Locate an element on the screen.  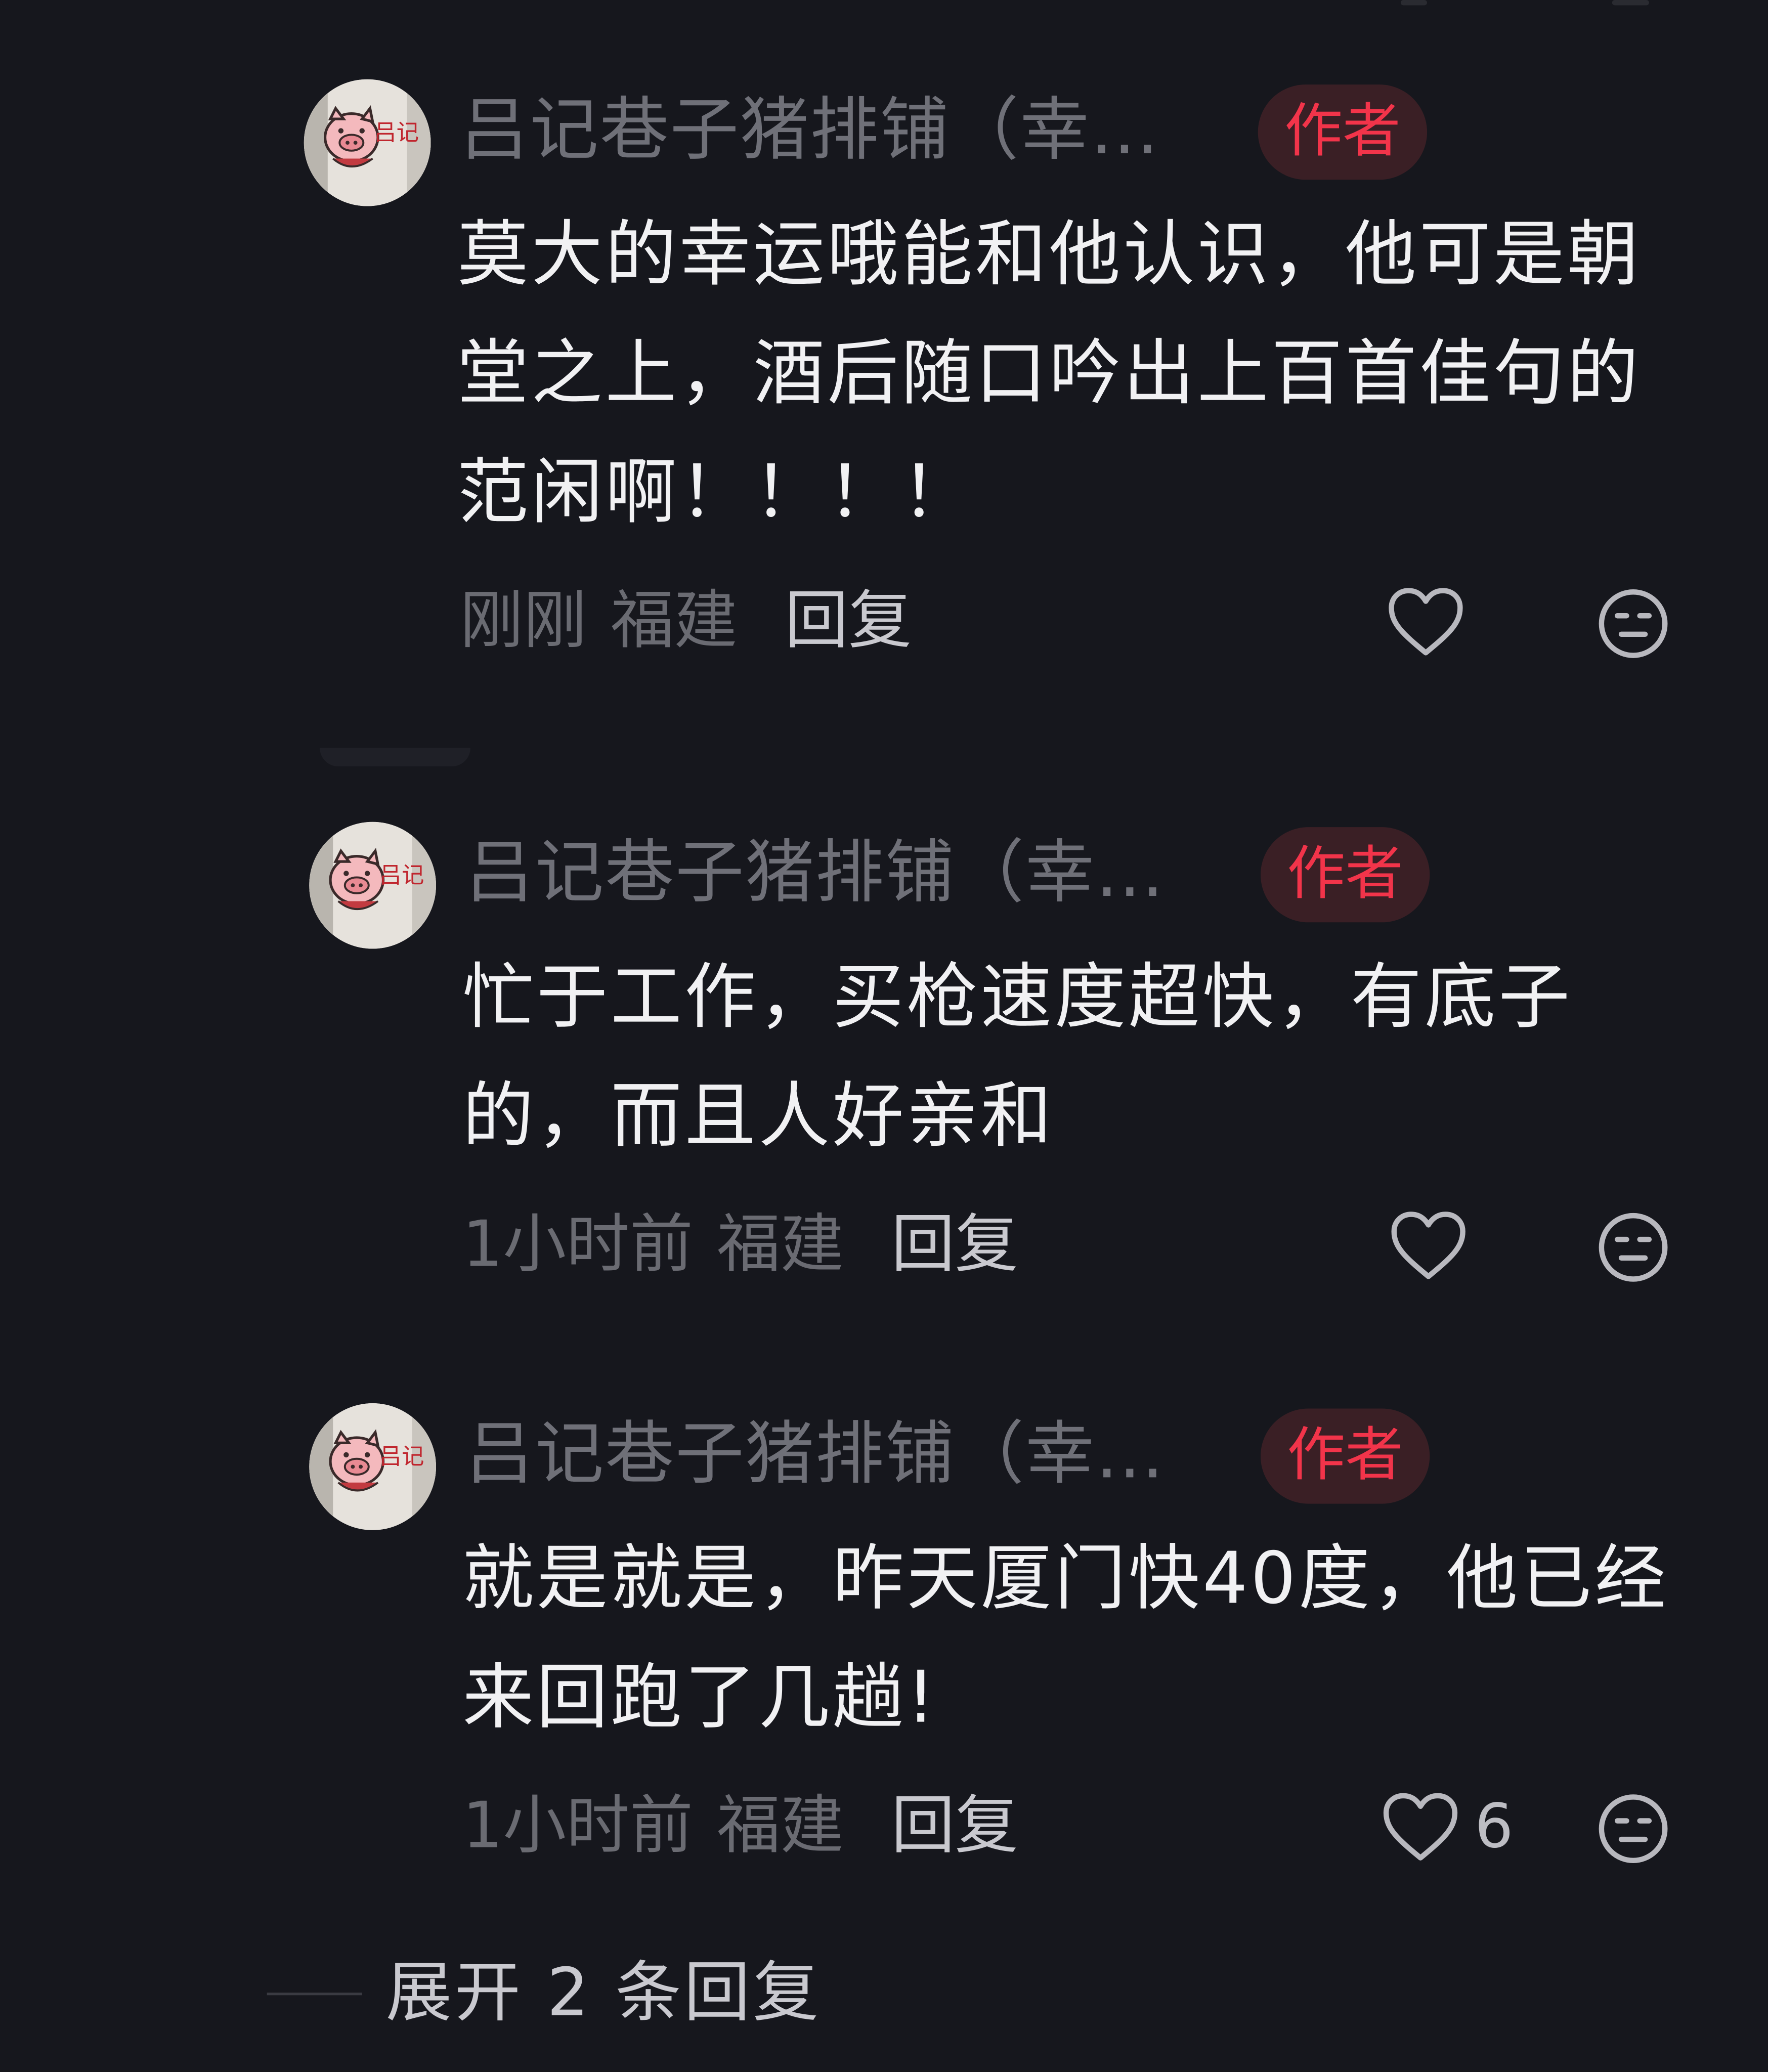
like-count: 6 is located at coordinates (1494, 1826).